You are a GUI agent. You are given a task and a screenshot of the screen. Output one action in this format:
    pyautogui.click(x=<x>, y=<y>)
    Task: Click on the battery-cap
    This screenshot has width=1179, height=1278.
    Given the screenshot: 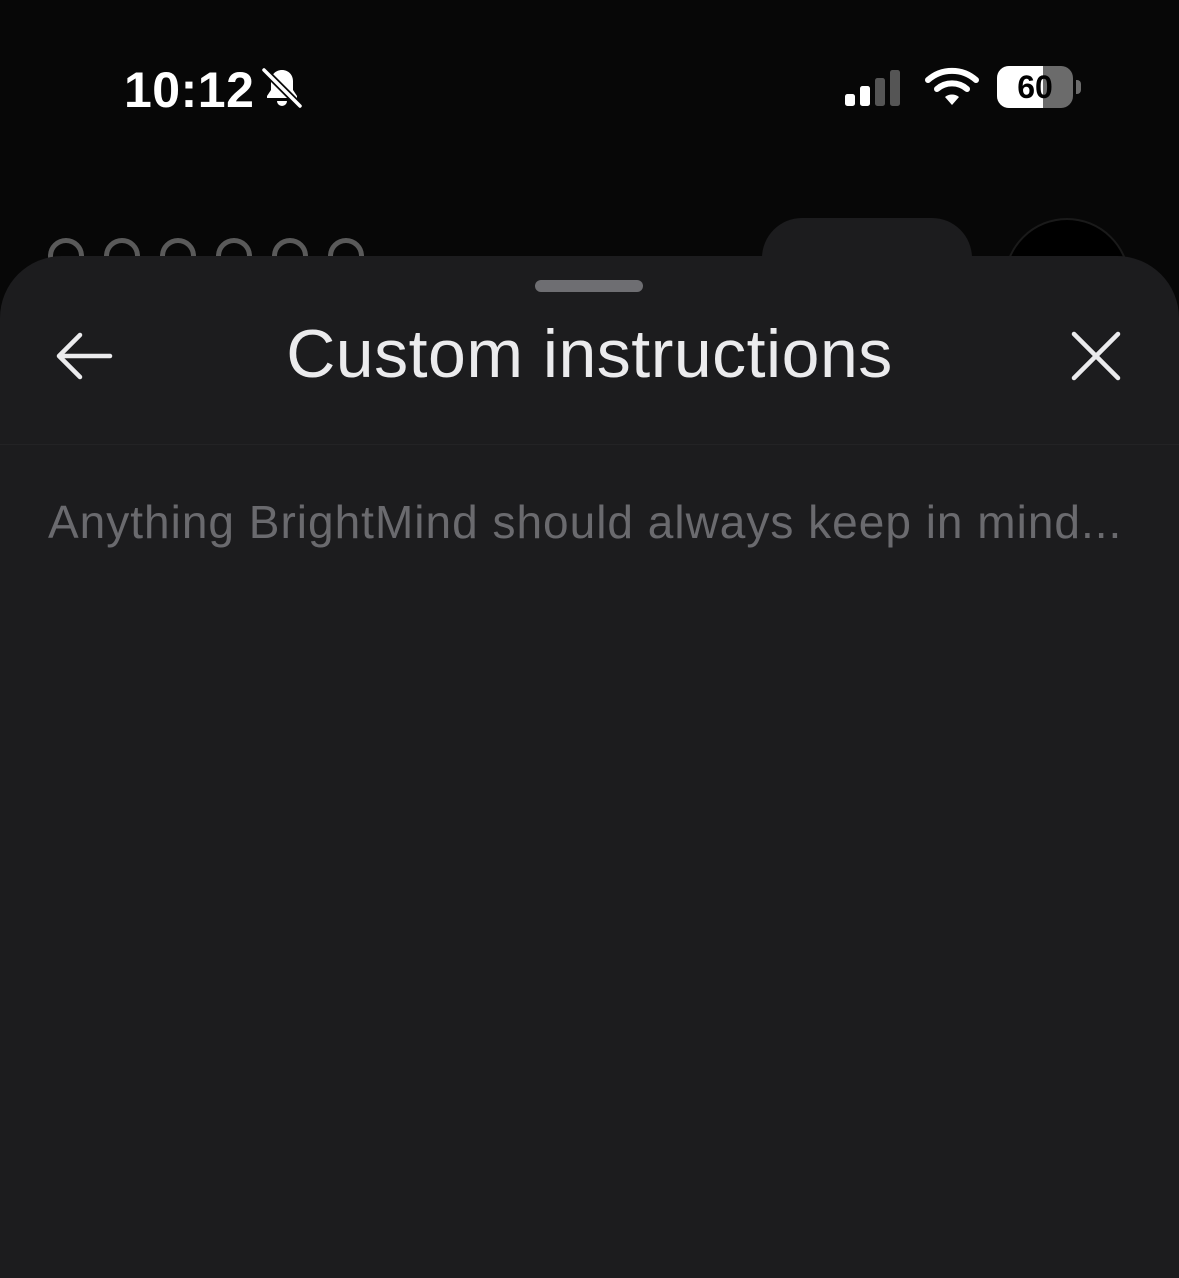 What is the action you would take?
    pyautogui.click(x=1078, y=87)
    